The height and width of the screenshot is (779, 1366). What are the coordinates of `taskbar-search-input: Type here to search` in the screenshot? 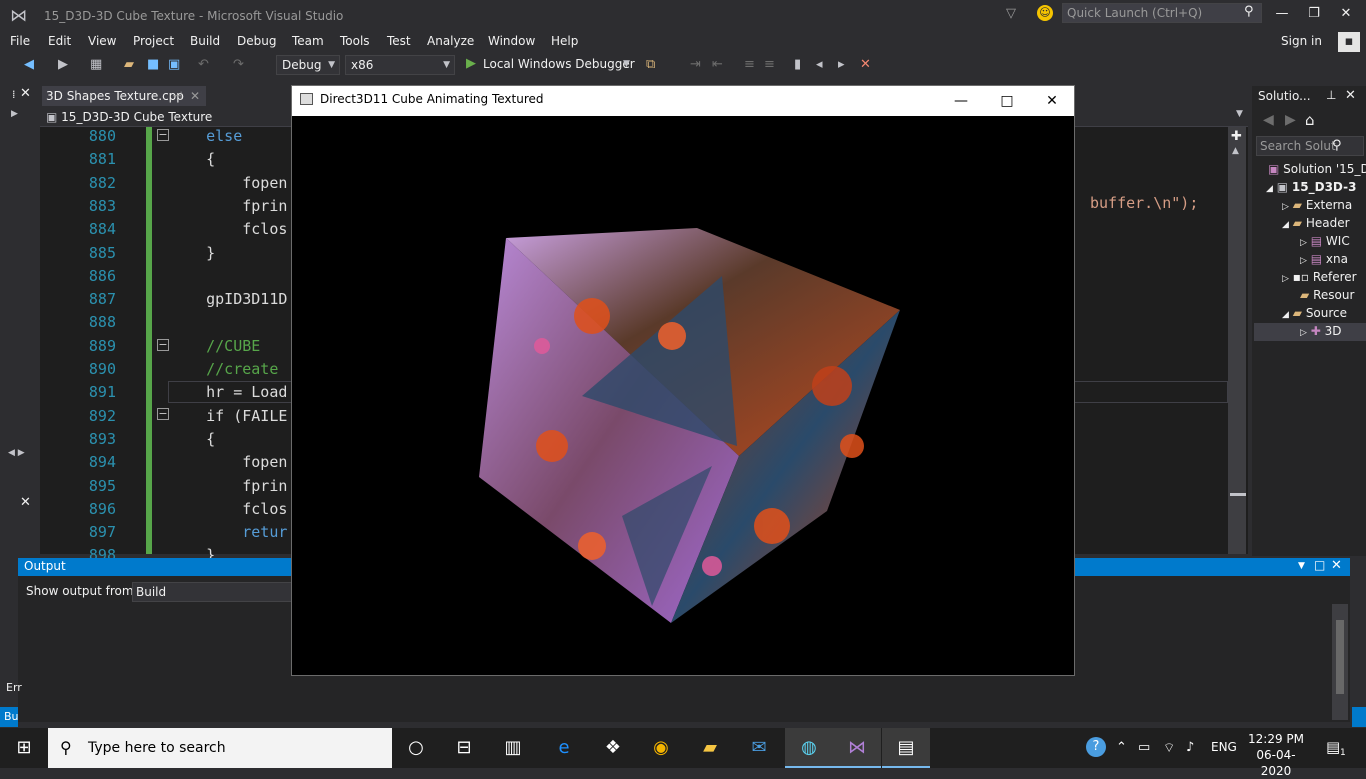 It's located at (220, 748).